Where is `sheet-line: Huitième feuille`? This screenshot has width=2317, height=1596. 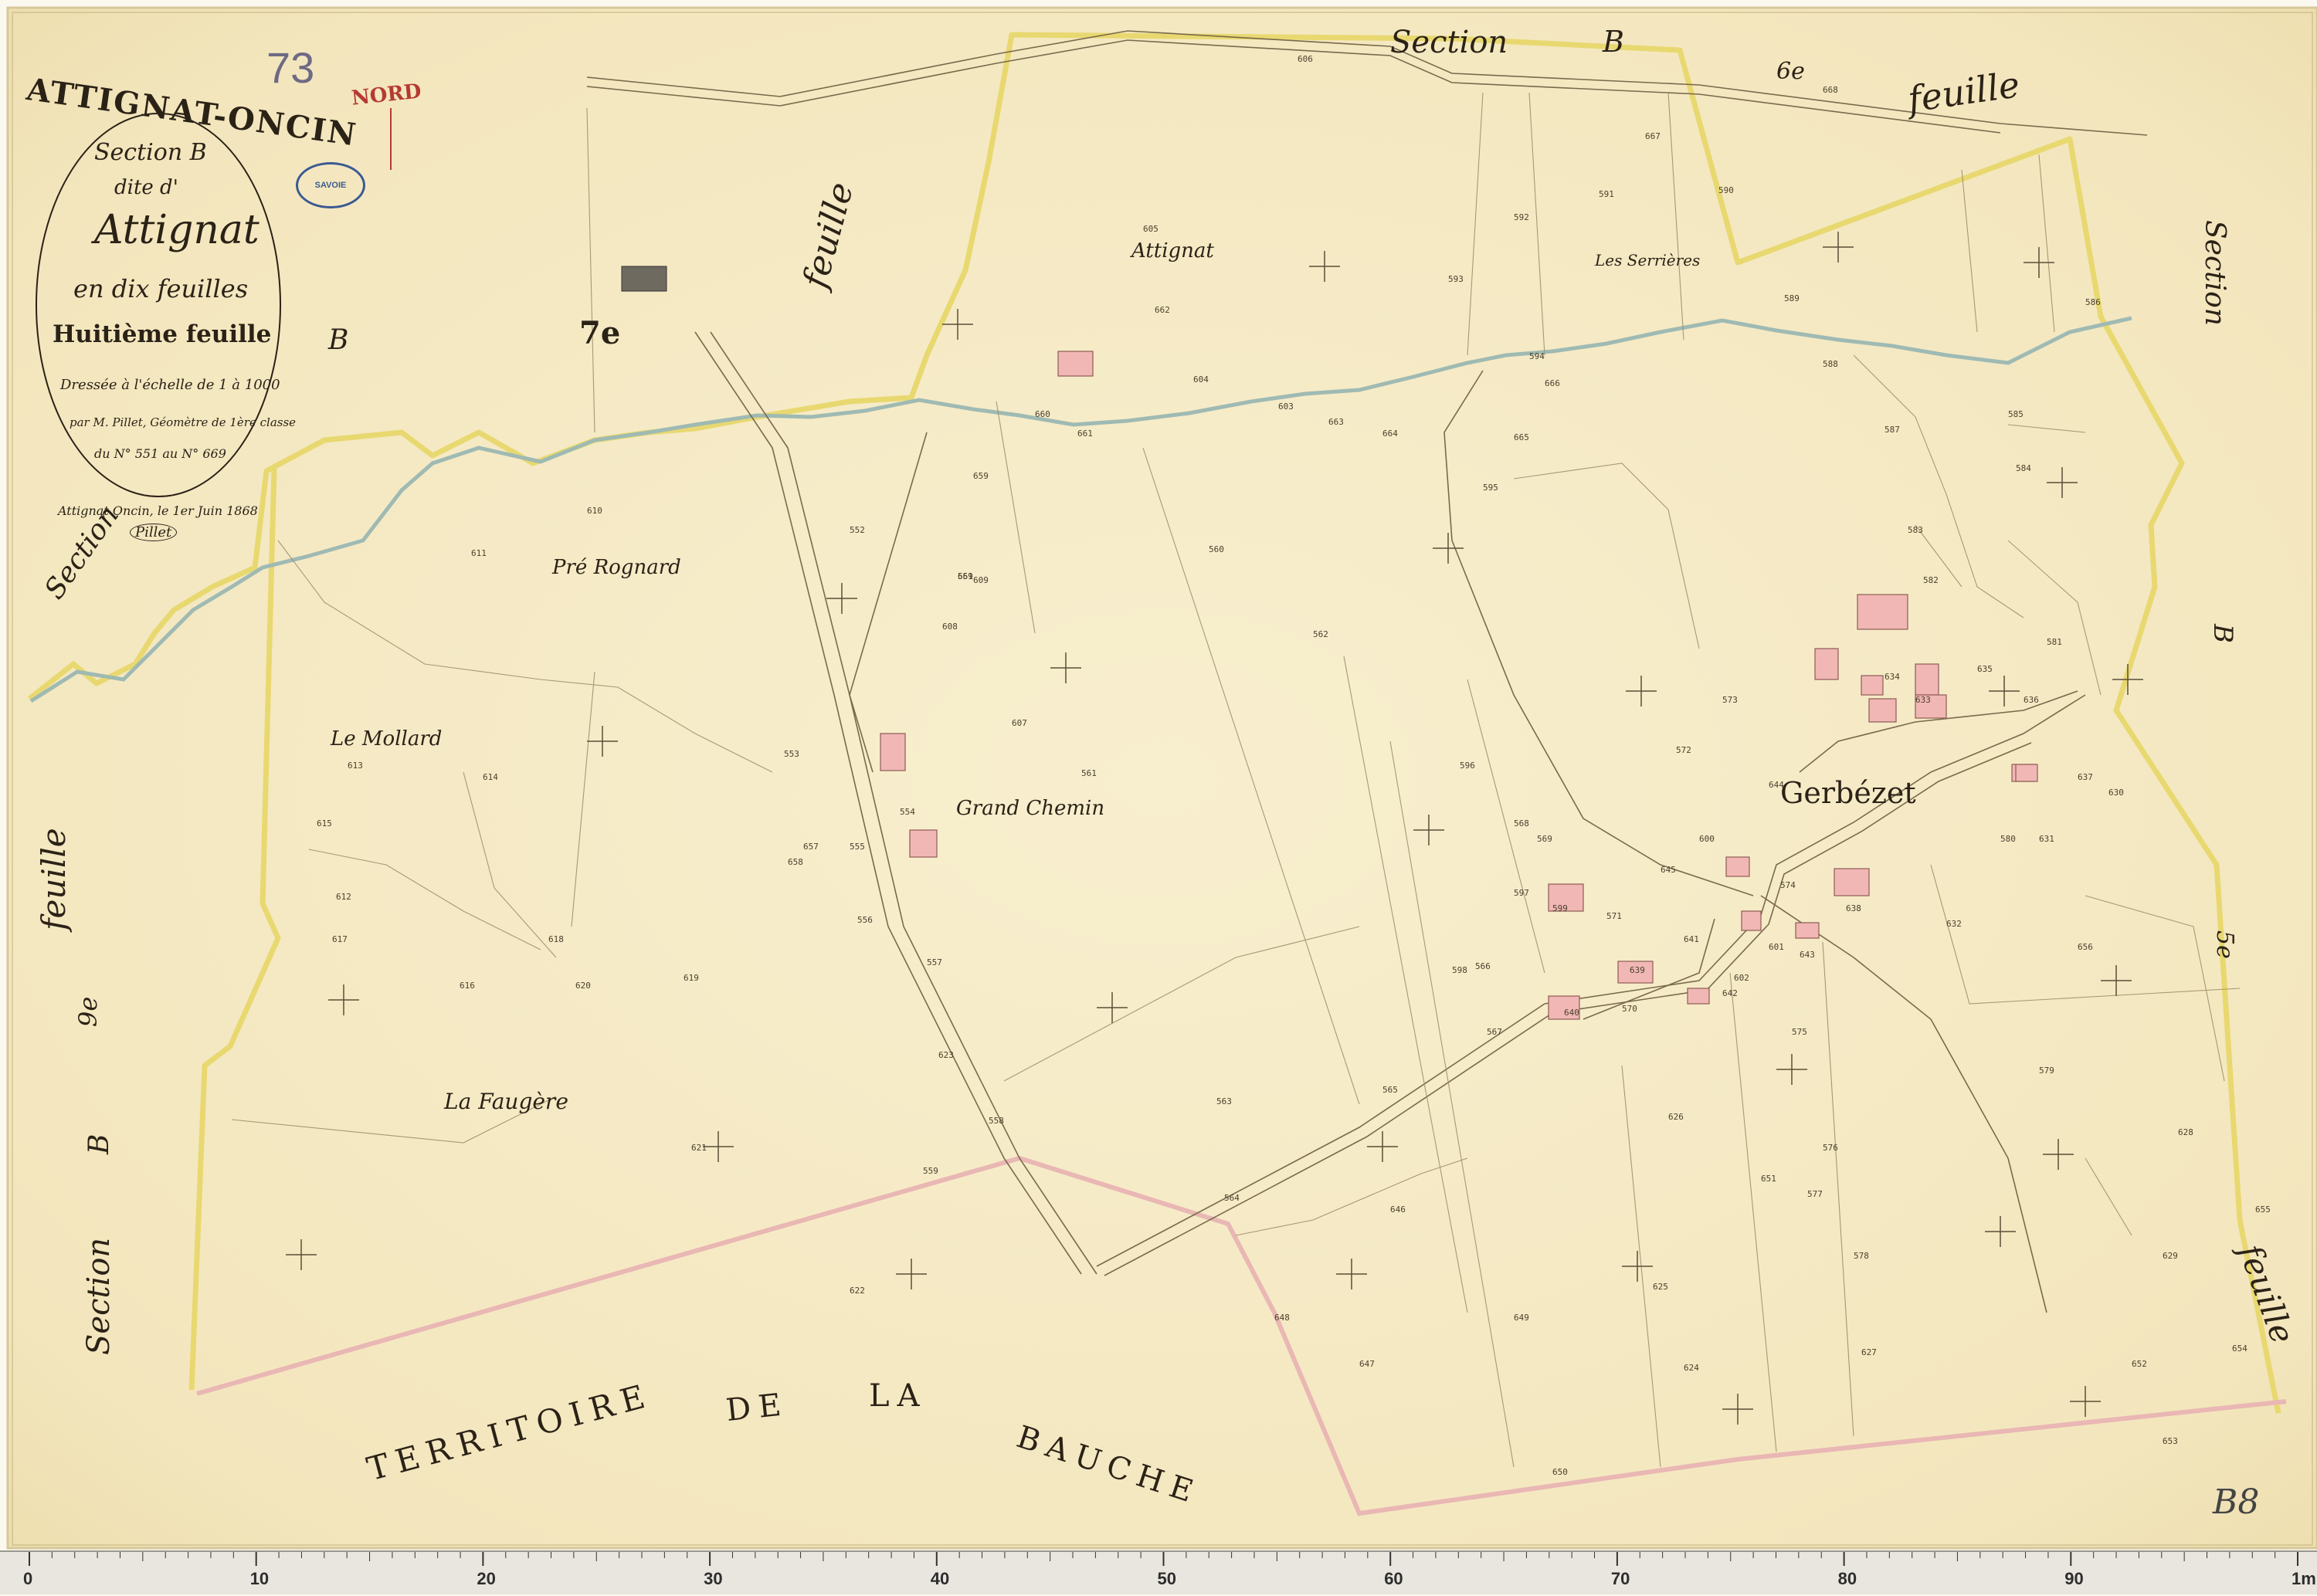 sheet-line: Huitième feuille is located at coordinates (162, 334).